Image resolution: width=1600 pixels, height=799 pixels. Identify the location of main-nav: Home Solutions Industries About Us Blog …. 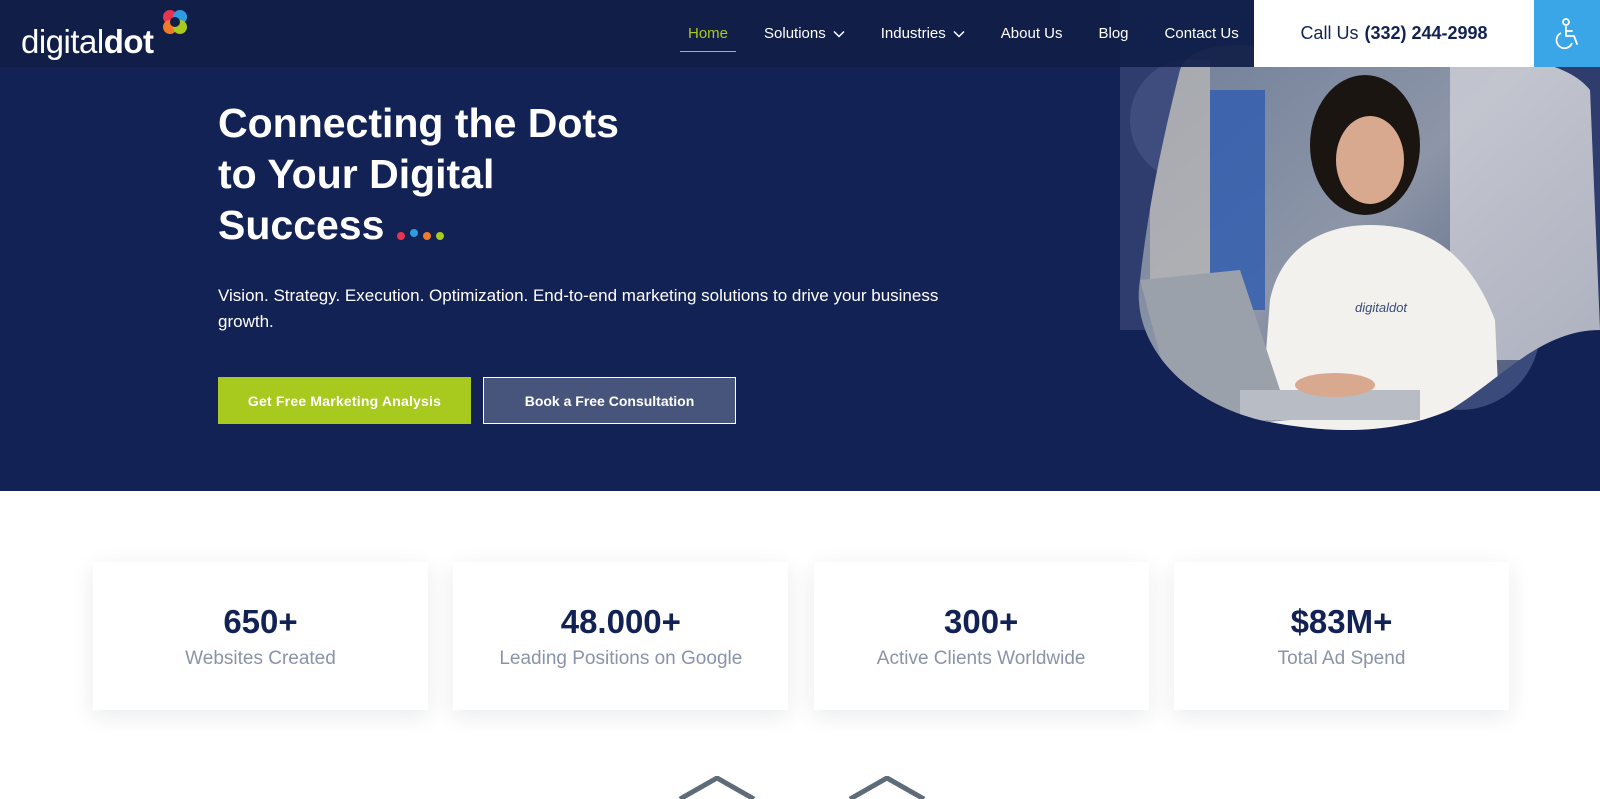
(977, 33).